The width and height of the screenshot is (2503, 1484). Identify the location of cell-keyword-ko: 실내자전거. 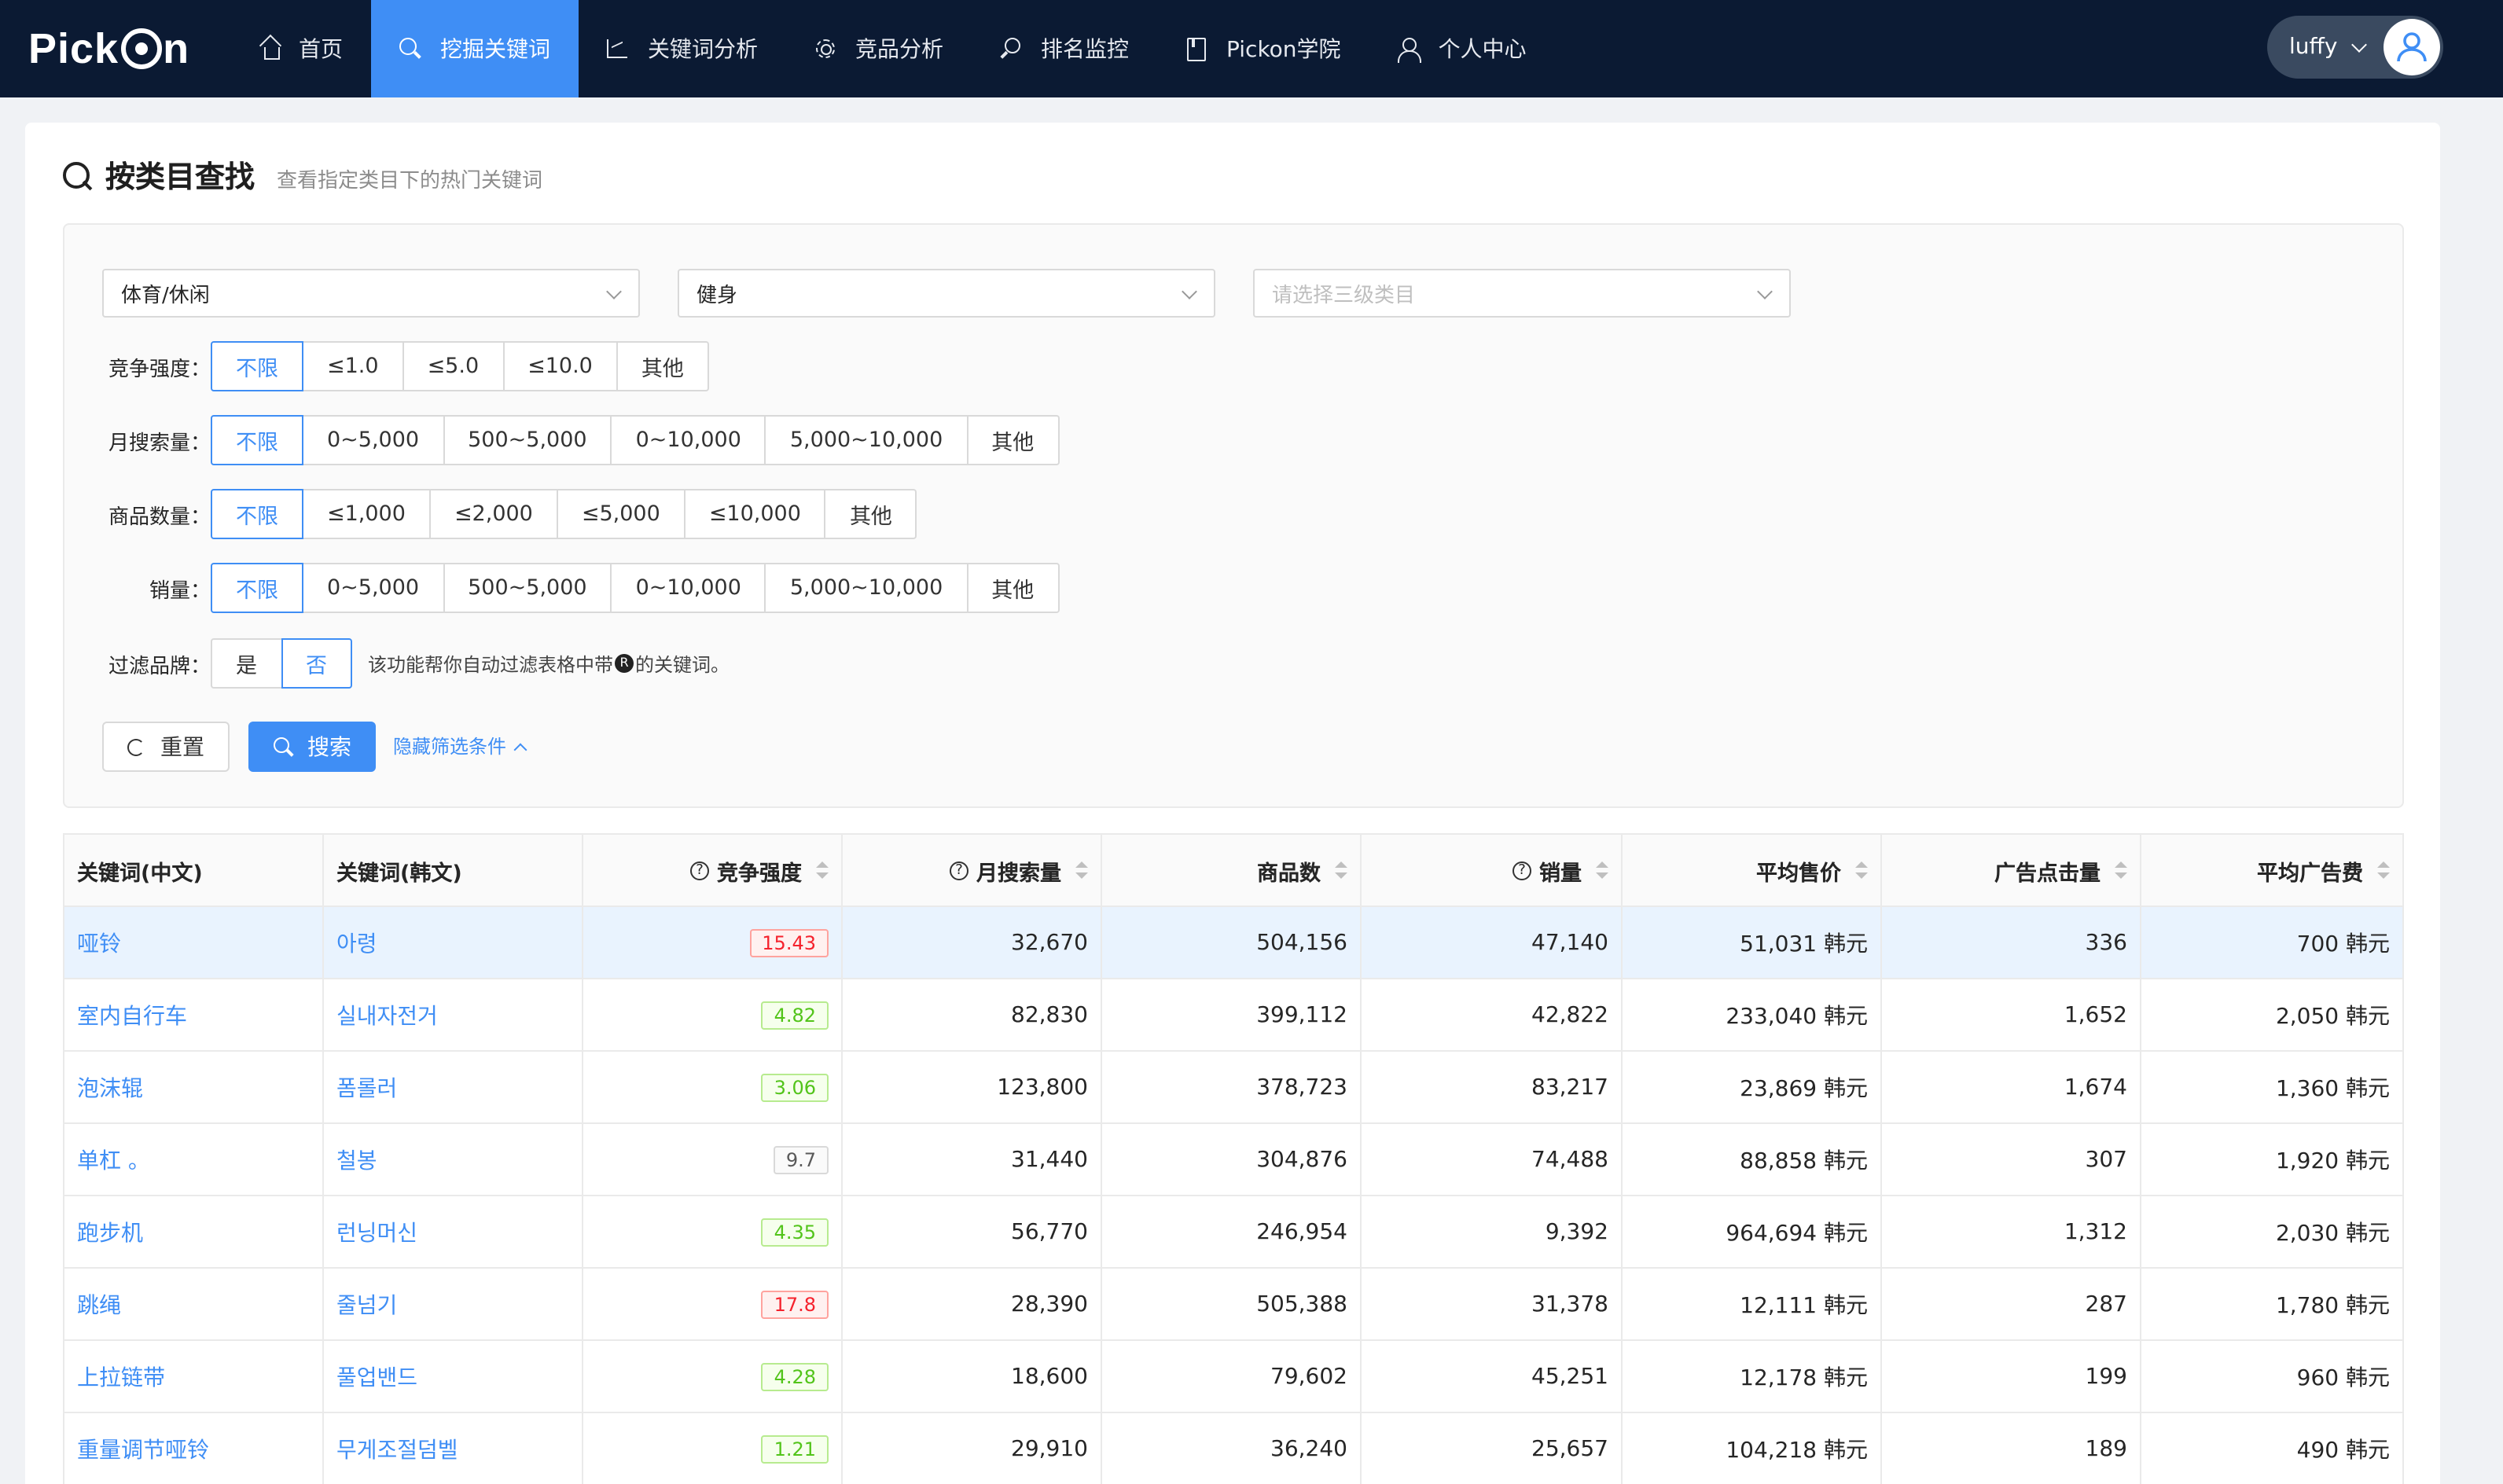
(454, 1014).